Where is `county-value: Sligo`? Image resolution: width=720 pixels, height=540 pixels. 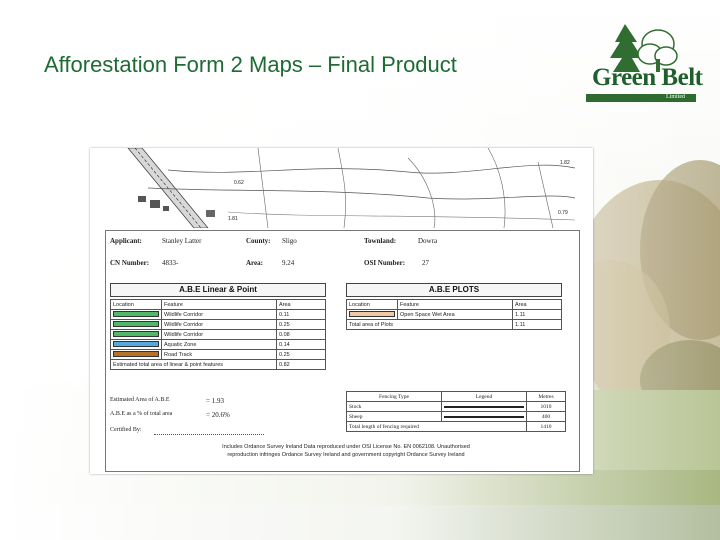
county-value: Sligo is located at coordinates (289, 241).